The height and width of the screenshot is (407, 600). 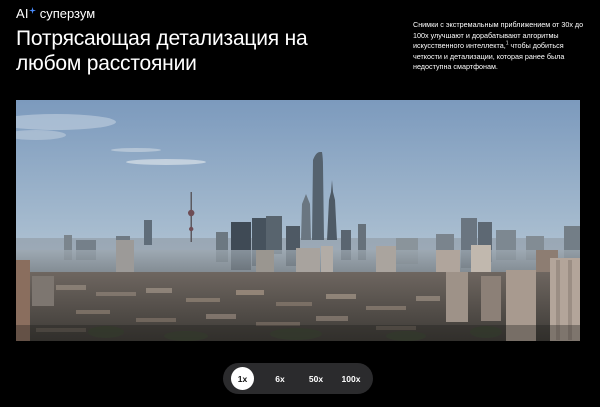 What do you see at coordinates (351, 378) in the screenshot?
I see `zoom-option-100x: 100x` at bounding box center [351, 378].